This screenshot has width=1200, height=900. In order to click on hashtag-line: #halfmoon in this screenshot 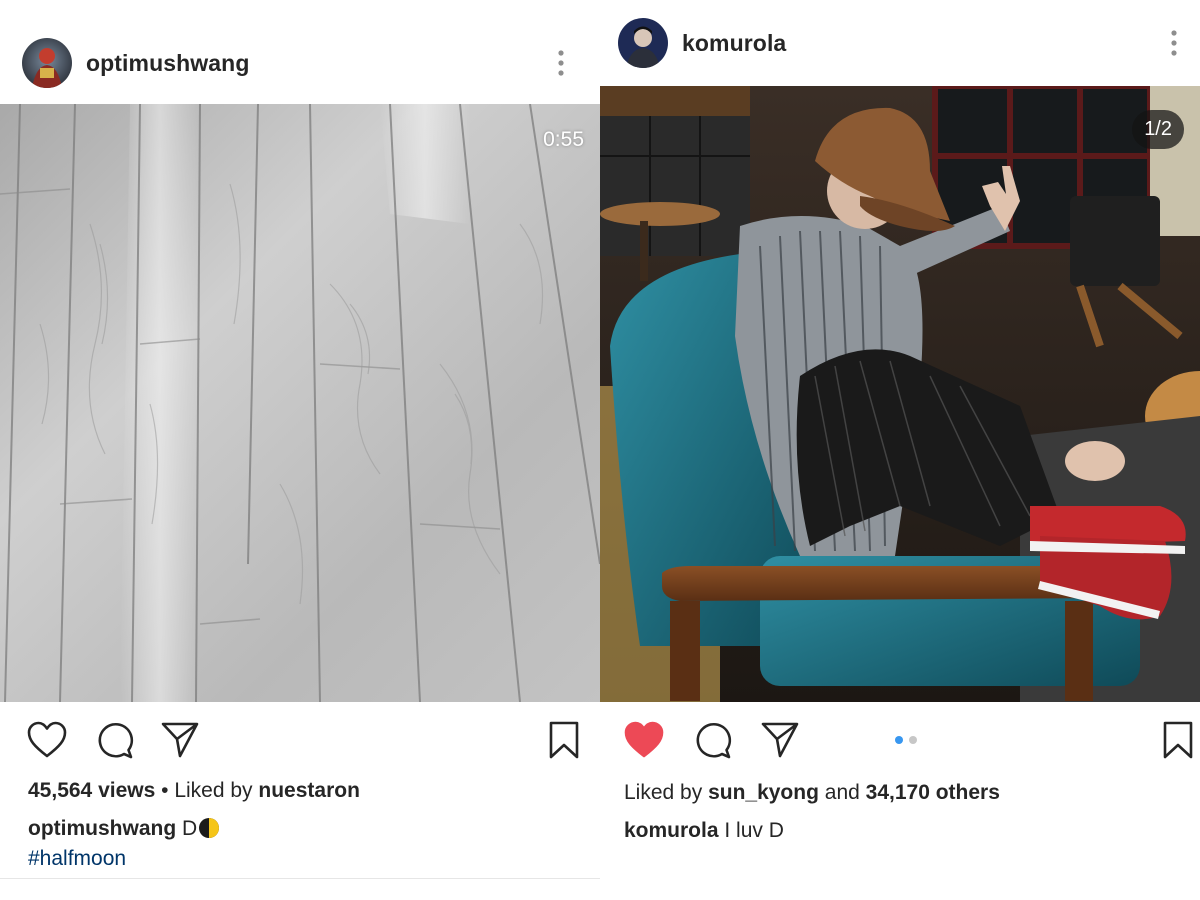, I will do `click(304, 859)`.